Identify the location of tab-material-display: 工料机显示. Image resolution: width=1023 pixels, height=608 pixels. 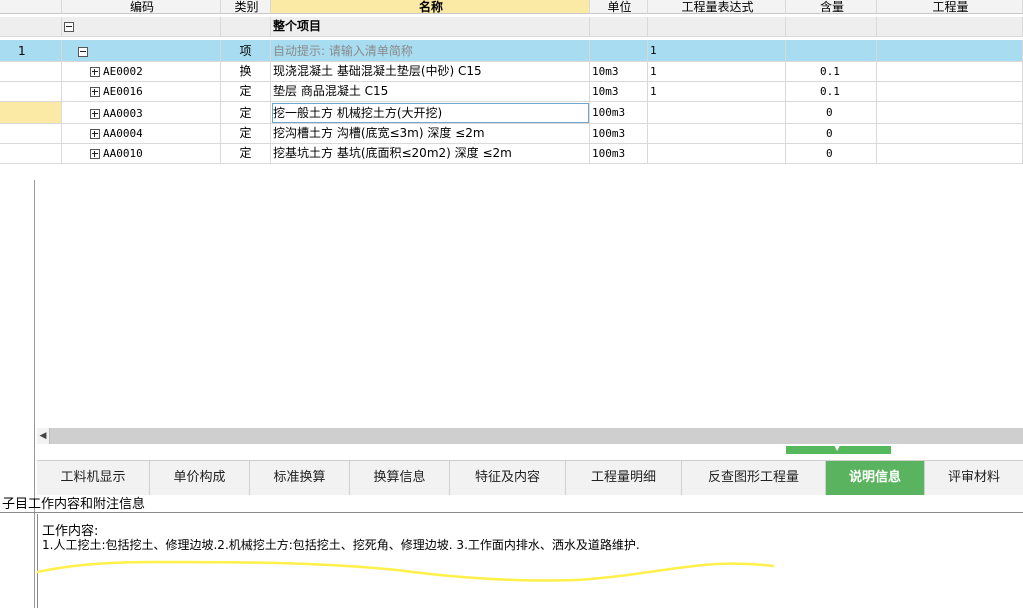
(93, 478).